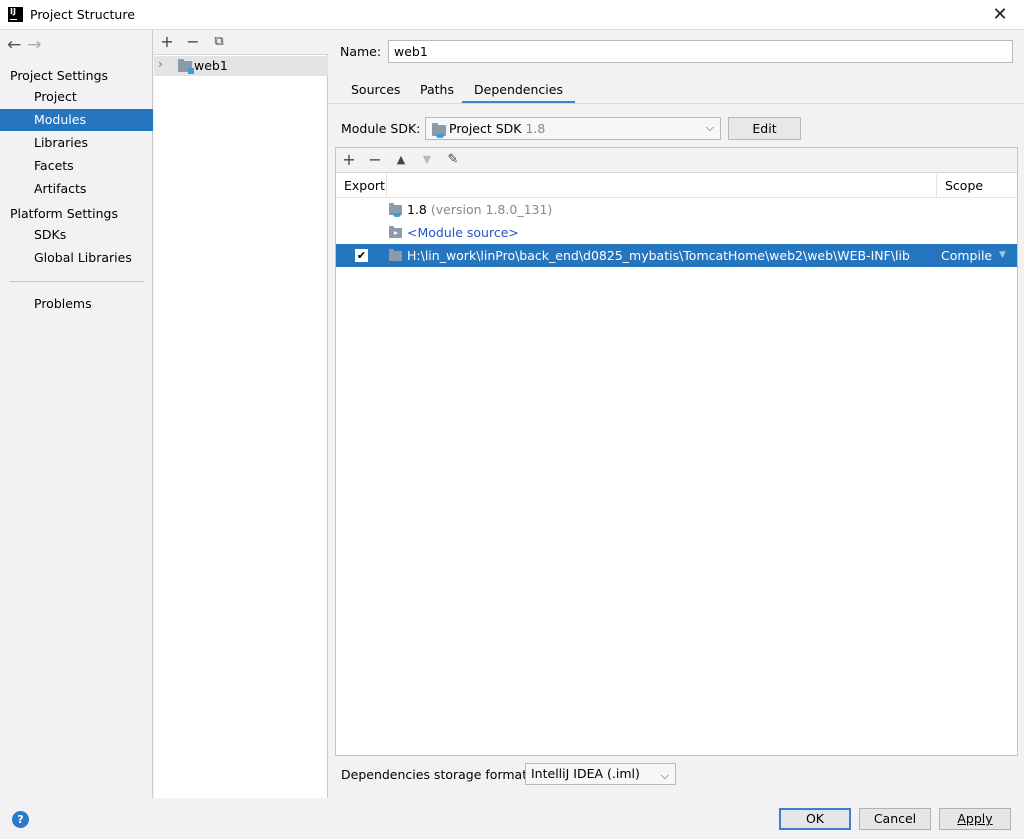  What do you see at coordinates (375, 92) in the screenshot?
I see `tab-sources: Sources` at bounding box center [375, 92].